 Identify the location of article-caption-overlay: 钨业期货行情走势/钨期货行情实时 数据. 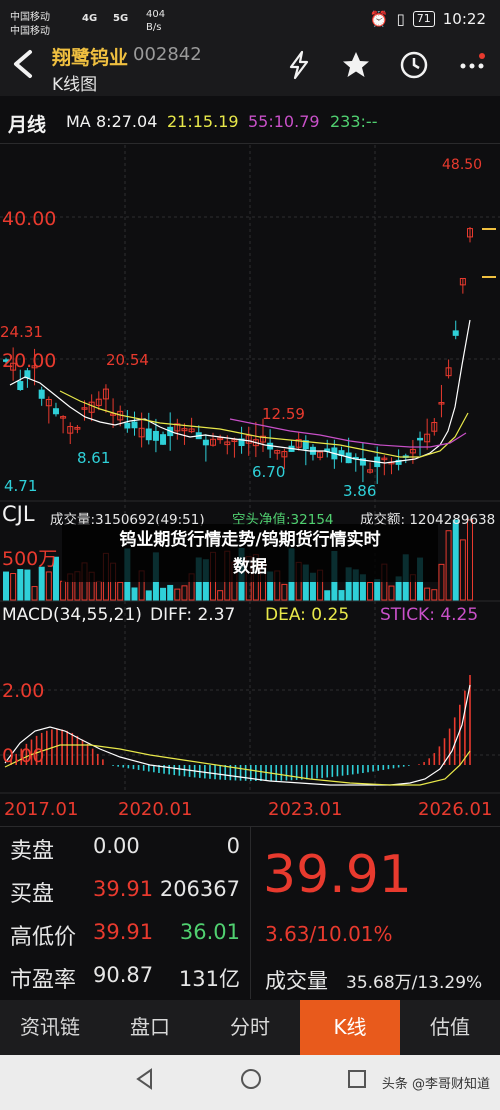
(250, 553).